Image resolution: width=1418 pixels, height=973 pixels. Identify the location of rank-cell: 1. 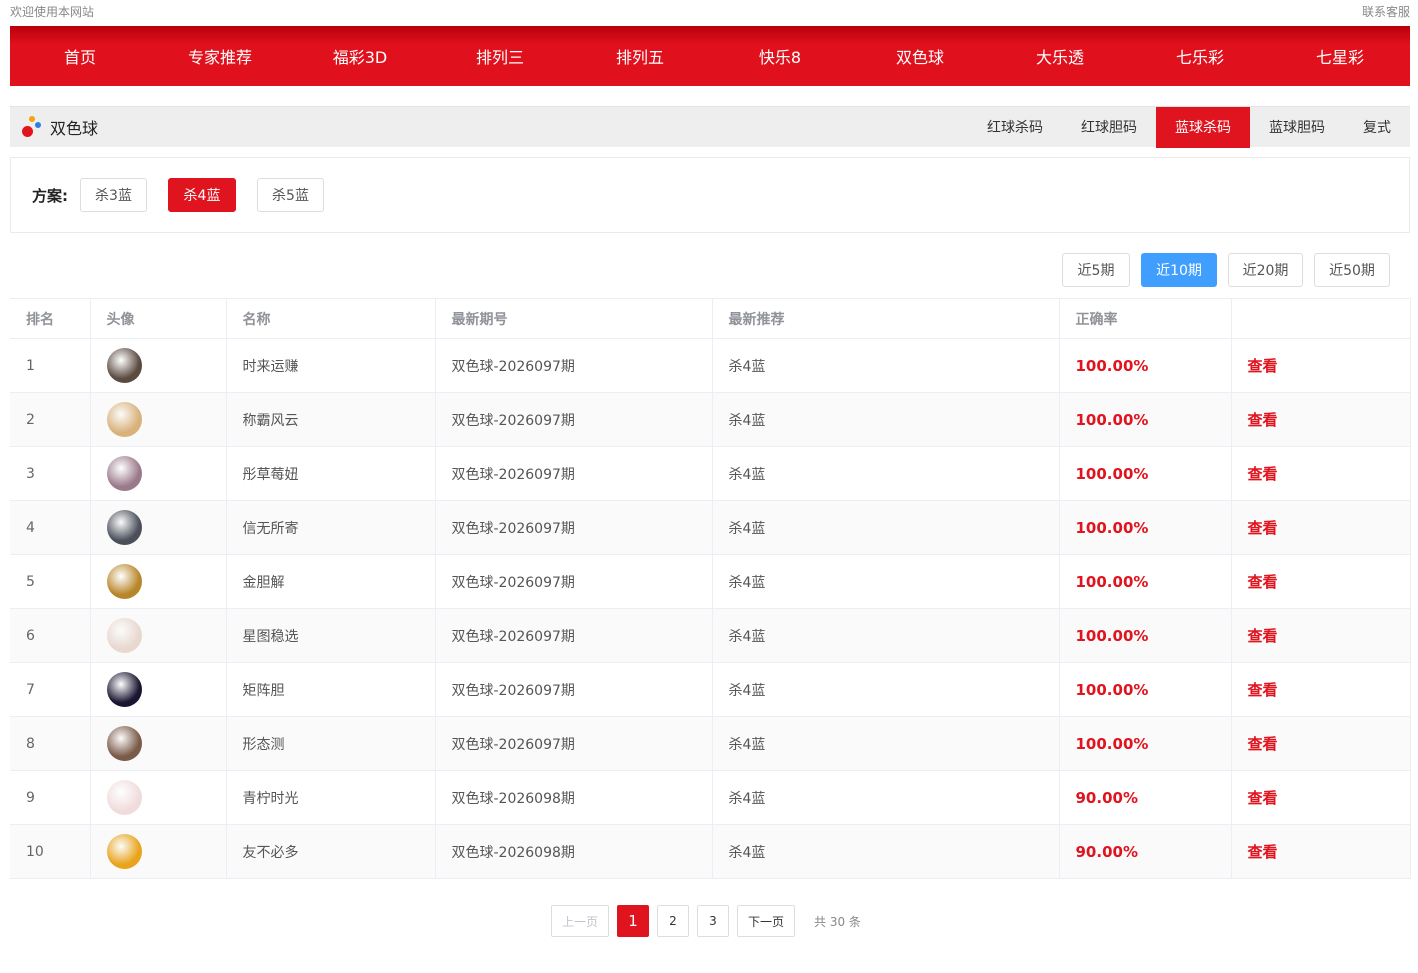
(50, 365).